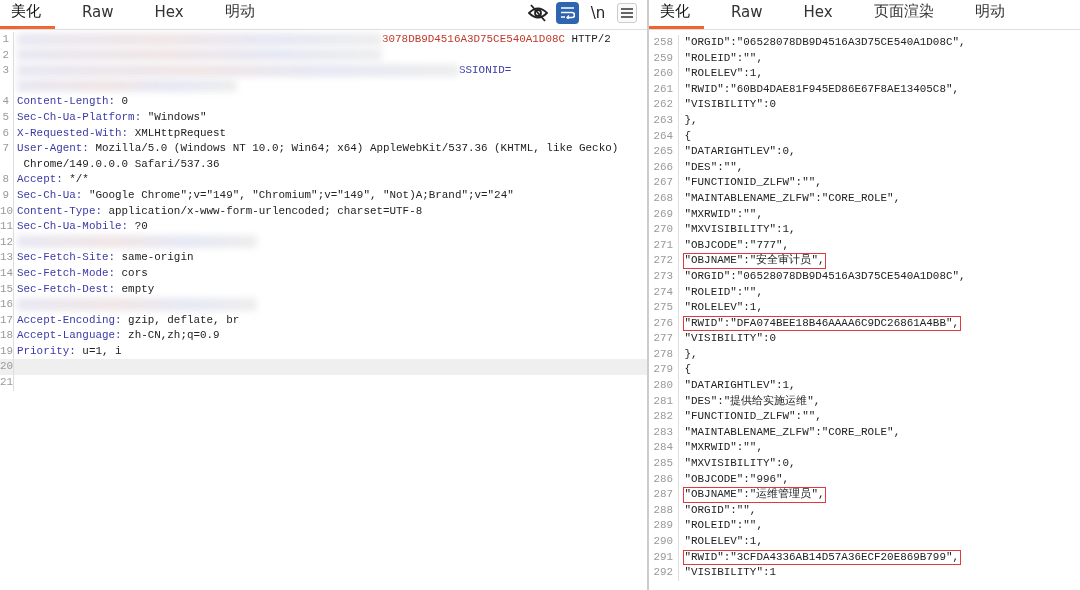  I want to click on json-line: "MXVISIBILITY":0,, so click(740, 464).